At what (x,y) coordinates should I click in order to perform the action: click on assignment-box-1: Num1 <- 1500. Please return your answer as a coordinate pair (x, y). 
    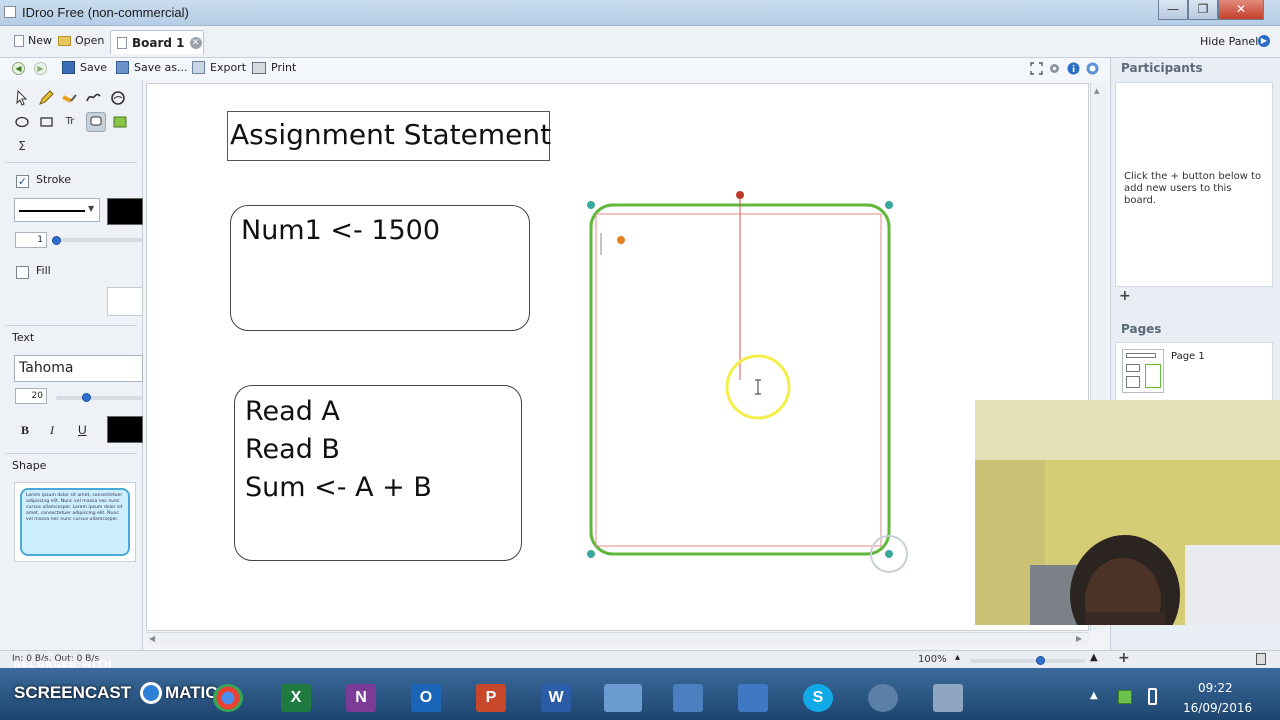
    Looking at the image, I should click on (380, 268).